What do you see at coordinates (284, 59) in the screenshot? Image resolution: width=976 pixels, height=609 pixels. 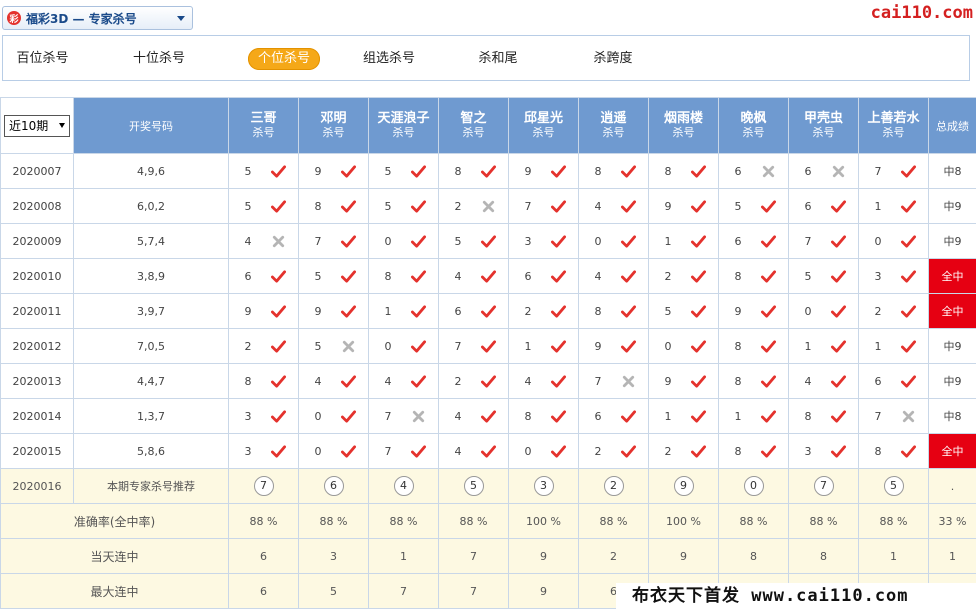 I see `tab-2: 个位杀号` at bounding box center [284, 59].